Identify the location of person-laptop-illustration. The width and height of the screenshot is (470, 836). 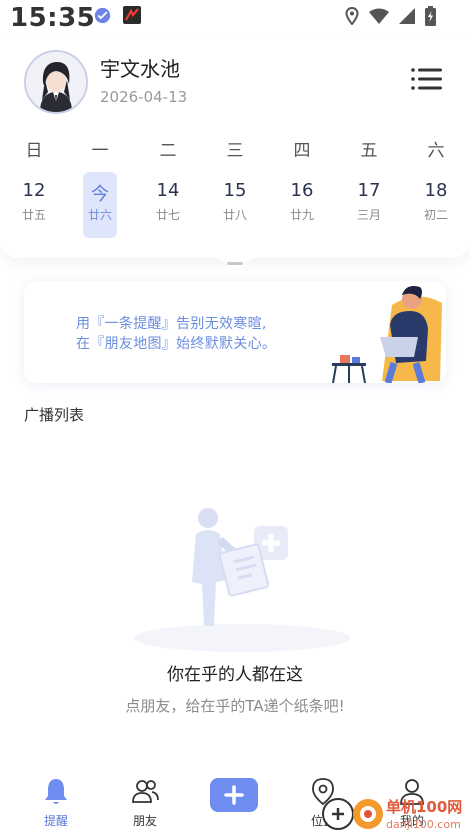
(387, 334).